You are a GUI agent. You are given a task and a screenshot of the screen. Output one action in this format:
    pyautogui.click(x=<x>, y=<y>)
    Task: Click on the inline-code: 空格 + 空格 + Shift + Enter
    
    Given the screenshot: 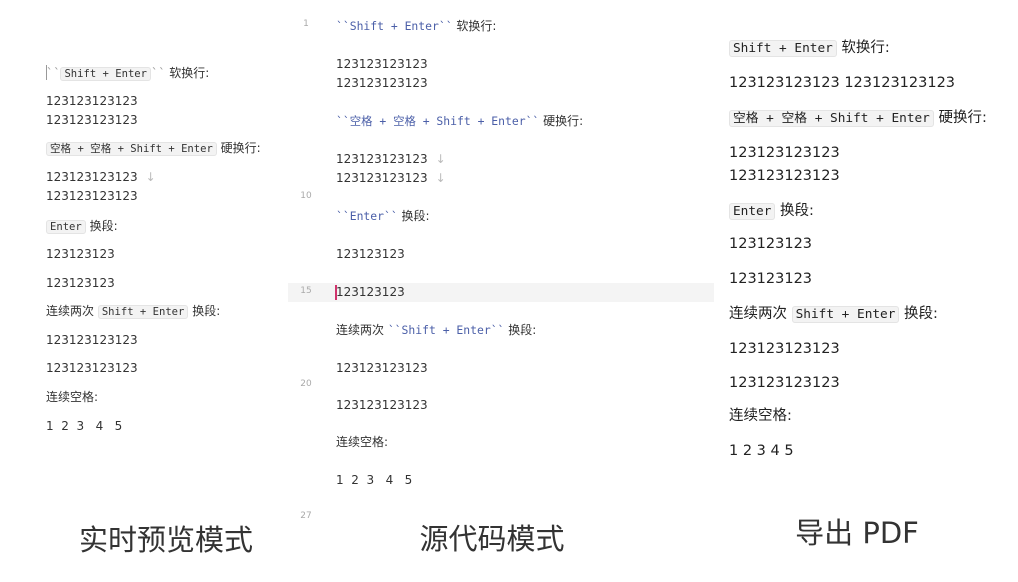 What is the action you would take?
    pyautogui.click(x=131, y=149)
    